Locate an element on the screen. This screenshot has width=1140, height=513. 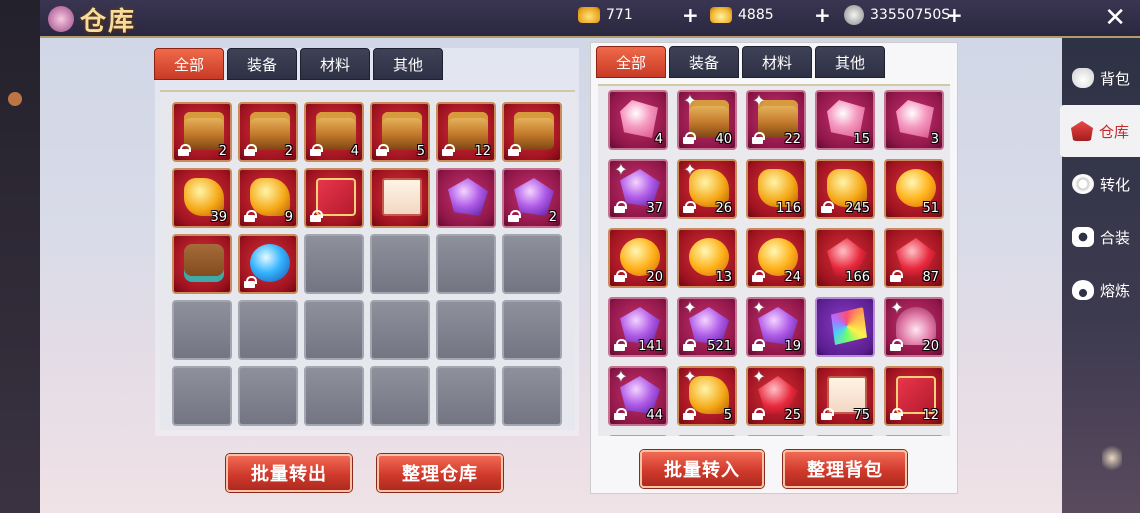
top-bar: 仓库 771 + 4885 + 33550750S + ✕ is located at coordinates (590, 19).